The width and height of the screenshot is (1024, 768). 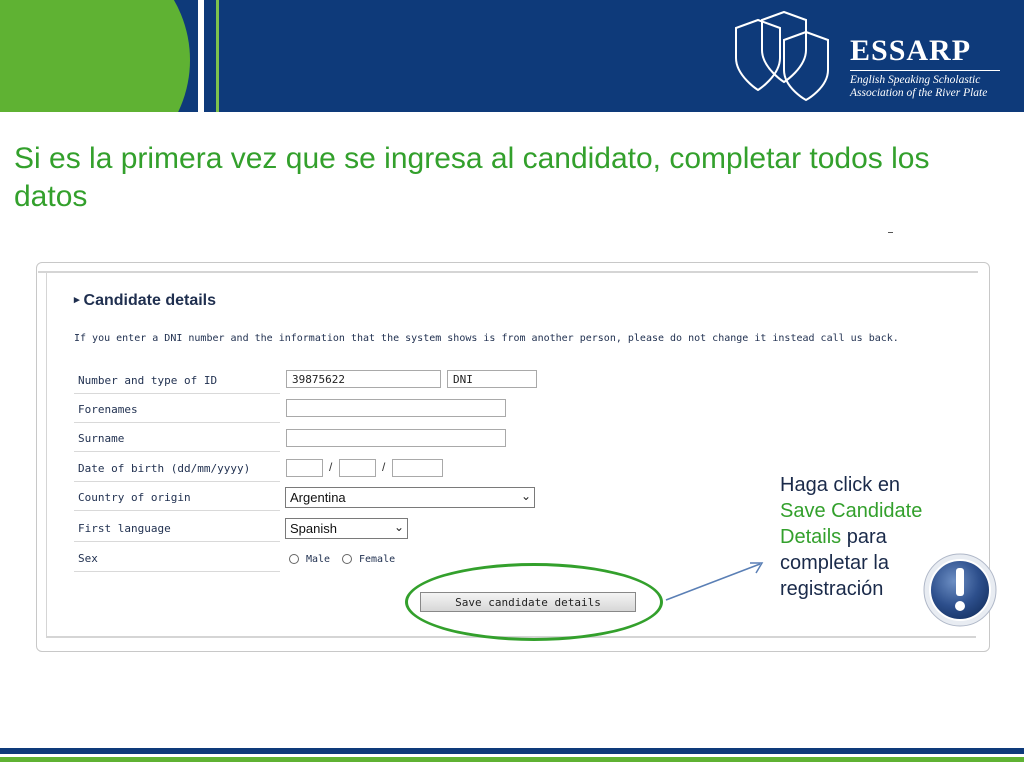 I want to click on dob-year-input, so click(x=417, y=468).